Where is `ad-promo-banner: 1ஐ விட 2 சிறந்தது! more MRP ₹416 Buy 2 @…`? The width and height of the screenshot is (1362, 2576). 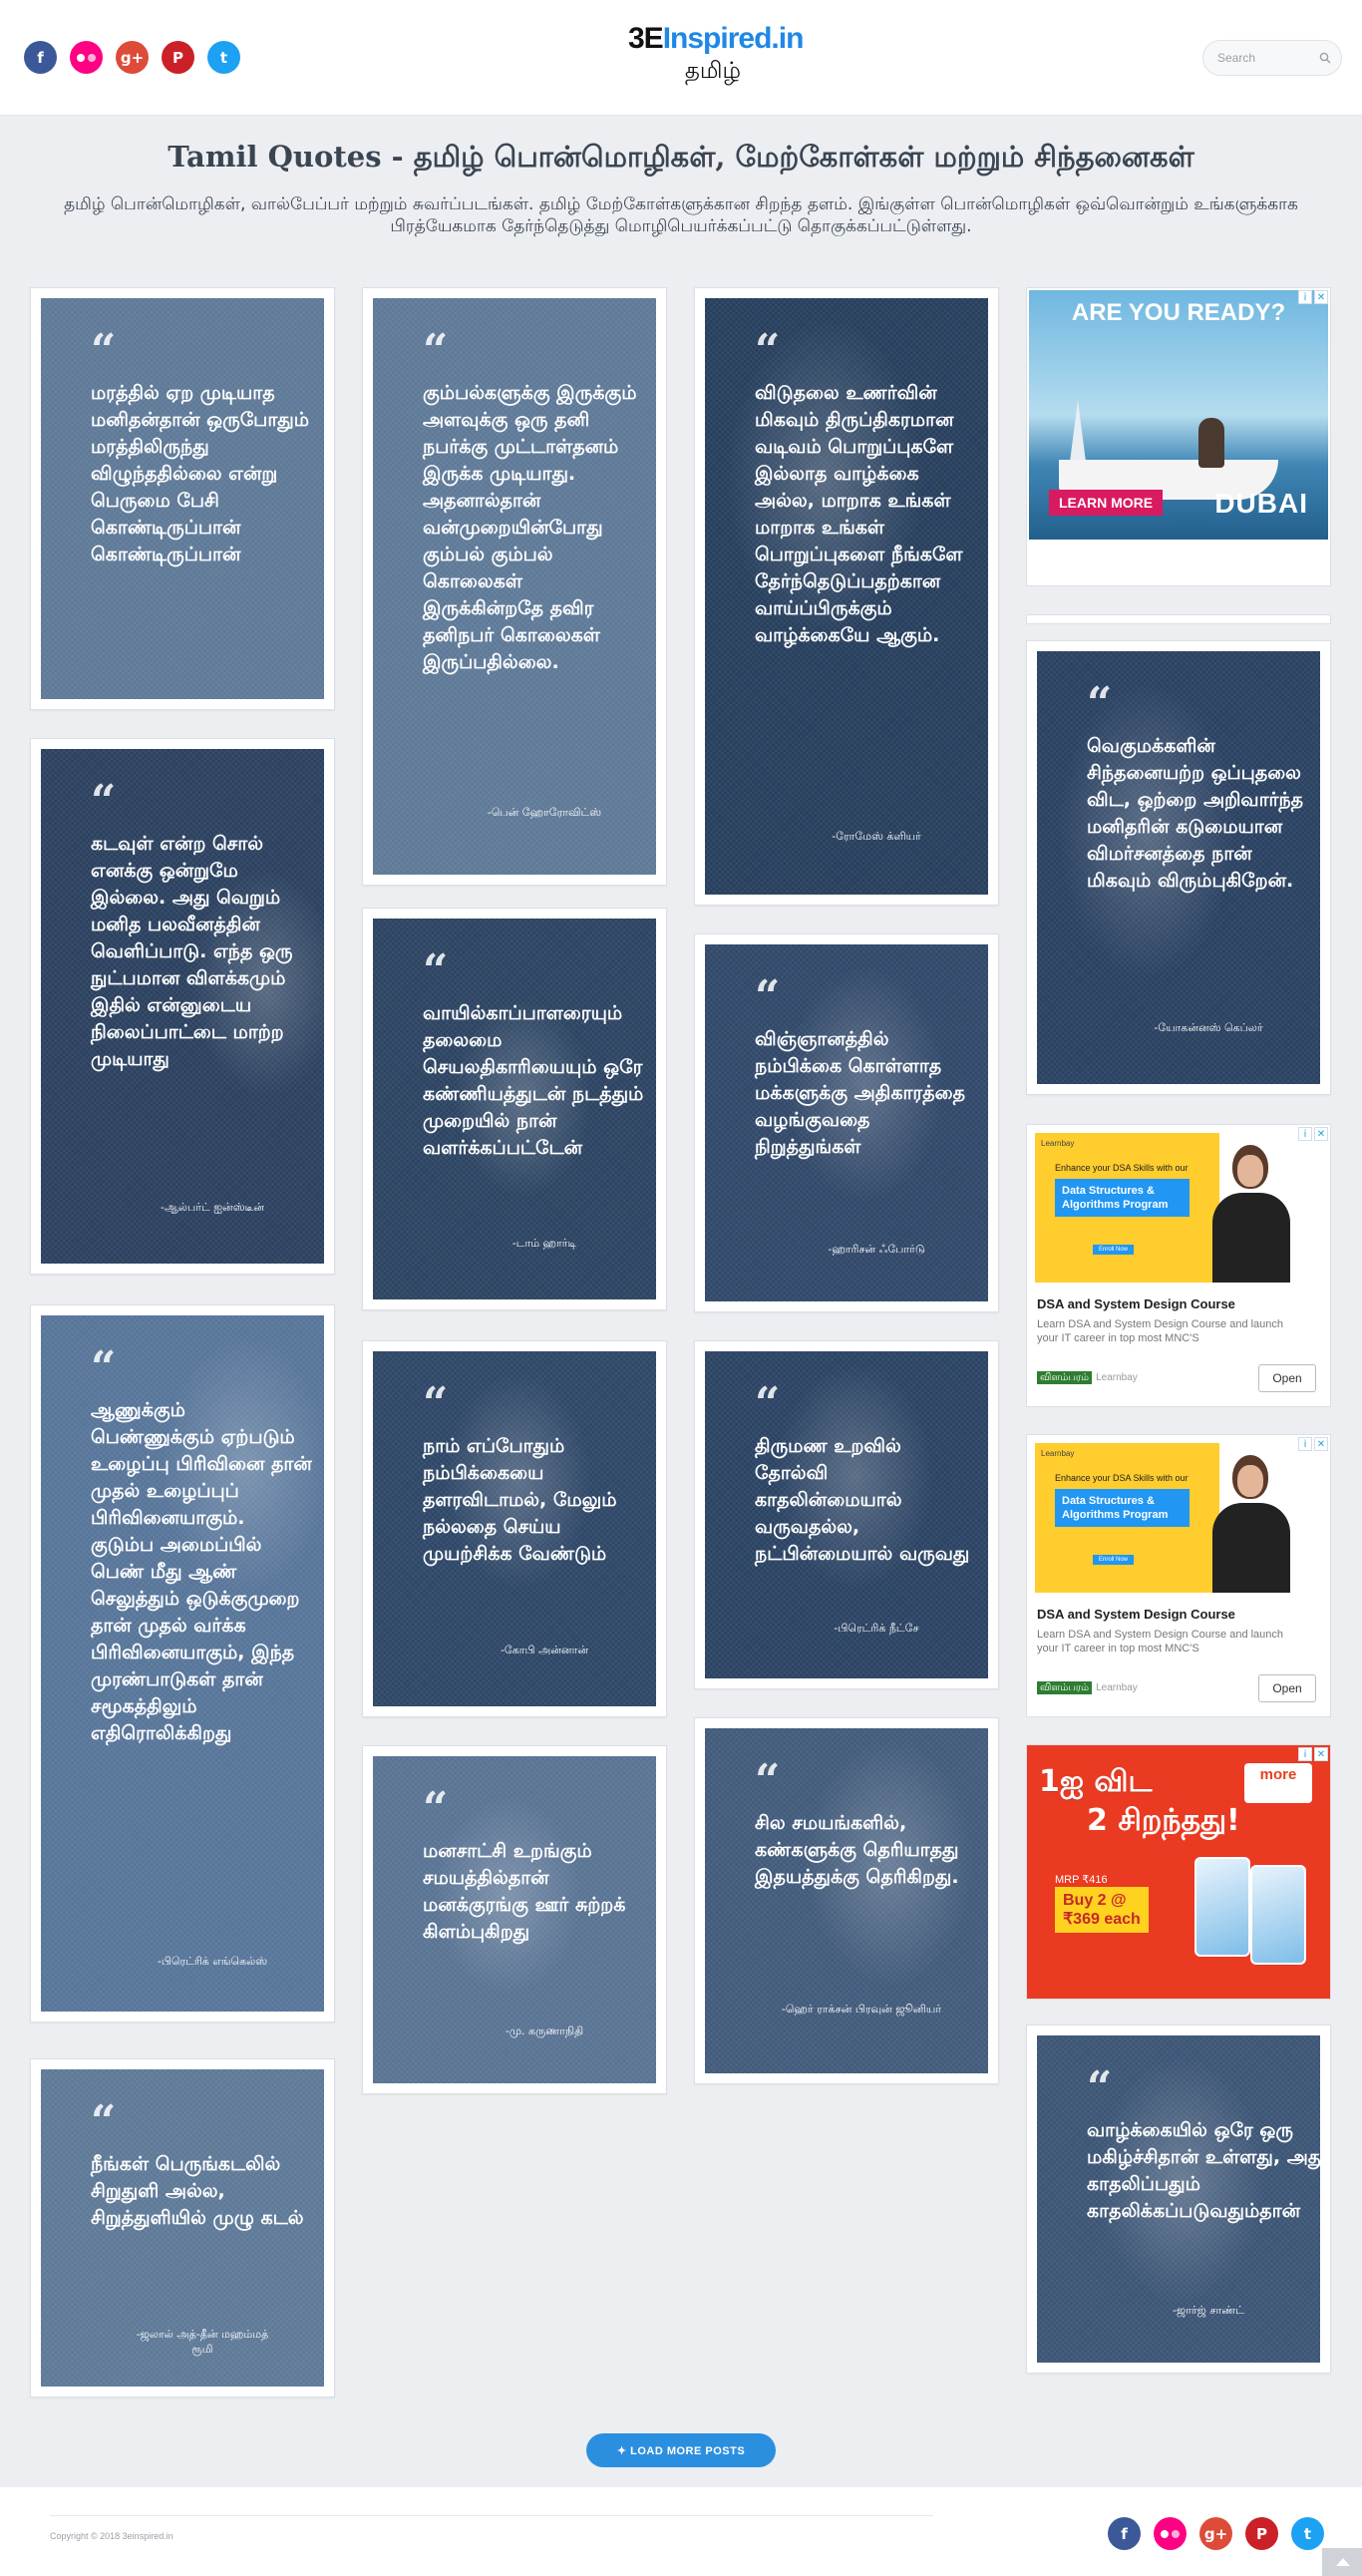
ad-promo-banner: 1ஐ விட 2 சிறந்தது! more MRP ₹416 Buy 2 @… is located at coordinates (1179, 1872).